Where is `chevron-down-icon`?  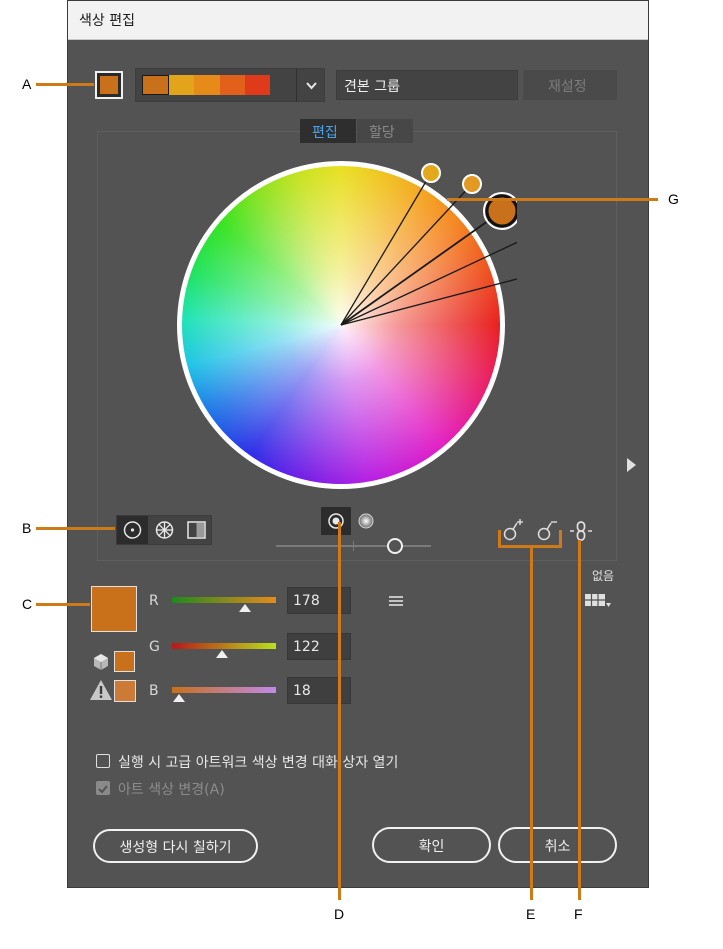
chevron-down-icon is located at coordinates (311, 86).